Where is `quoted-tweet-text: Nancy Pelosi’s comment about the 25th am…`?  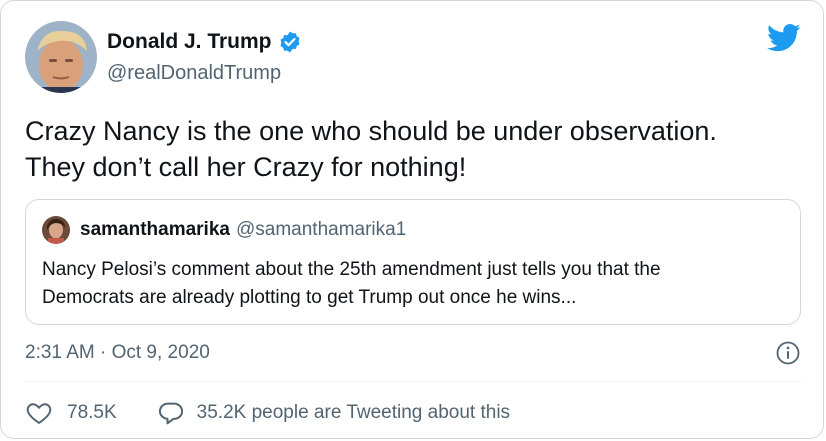
quoted-tweet-text: Nancy Pelosi’s comment about the 25th am… is located at coordinates (417, 284).